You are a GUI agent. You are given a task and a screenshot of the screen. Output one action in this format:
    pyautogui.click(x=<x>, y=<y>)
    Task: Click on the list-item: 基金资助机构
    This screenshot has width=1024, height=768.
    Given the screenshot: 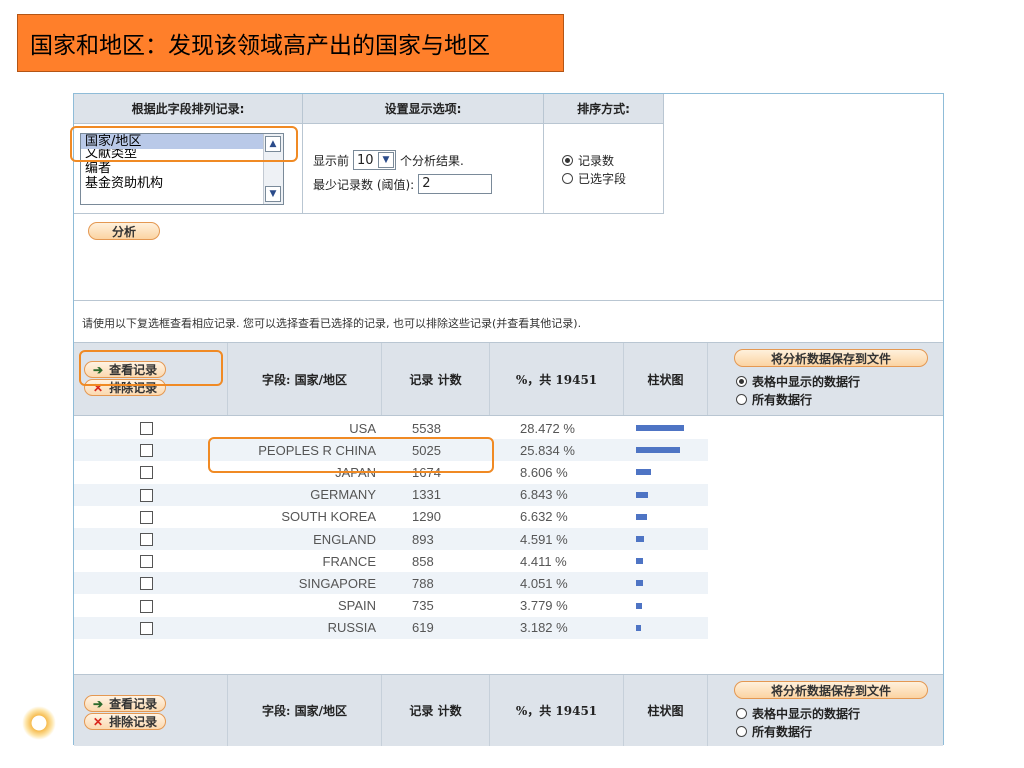 What is the action you would take?
    pyautogui.click(x=182, y=183)
    